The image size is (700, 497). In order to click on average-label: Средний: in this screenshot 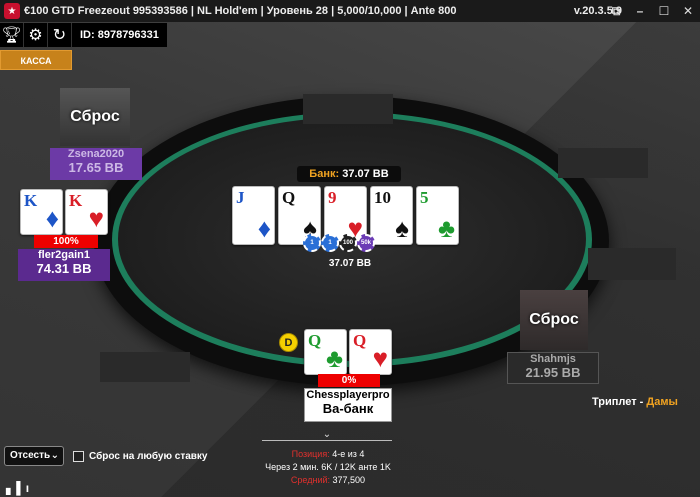, I will do `click(310, 480)`.